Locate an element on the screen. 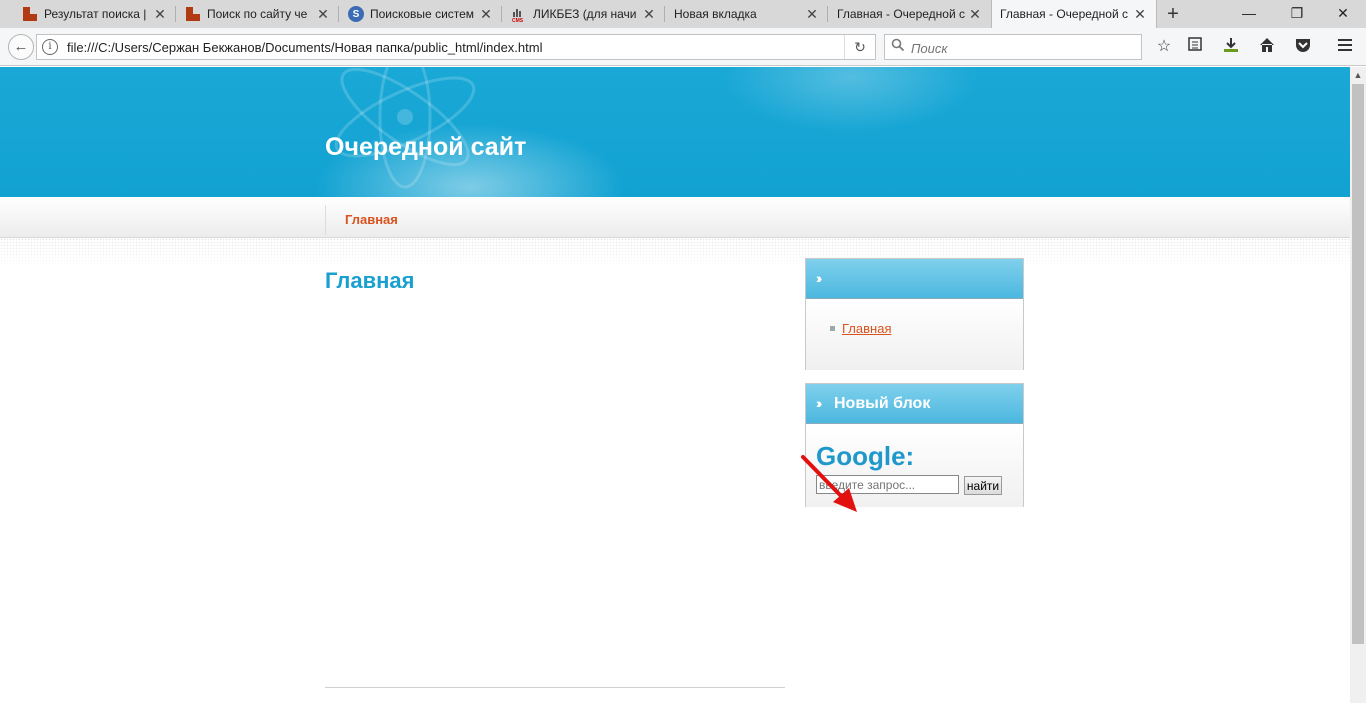  tab-title: Новая вкладка is located at coordinates (715, 14).